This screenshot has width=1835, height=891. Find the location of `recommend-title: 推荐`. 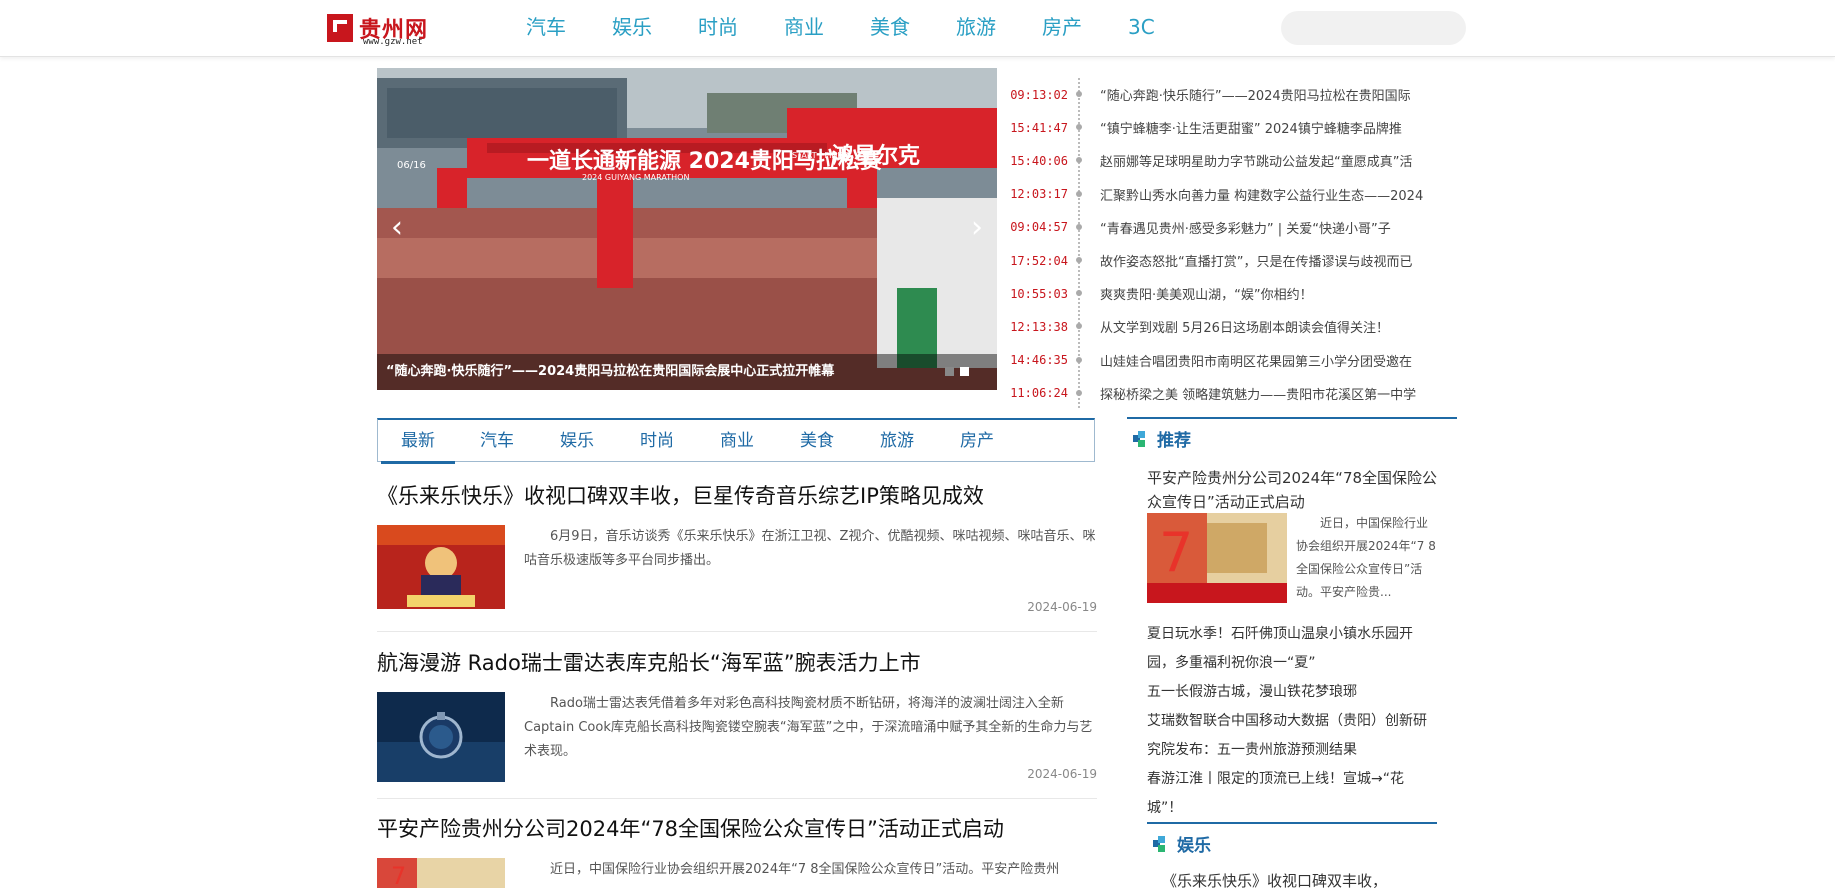

recommend-title: 推荐 is located at coordinates (1174, 441).